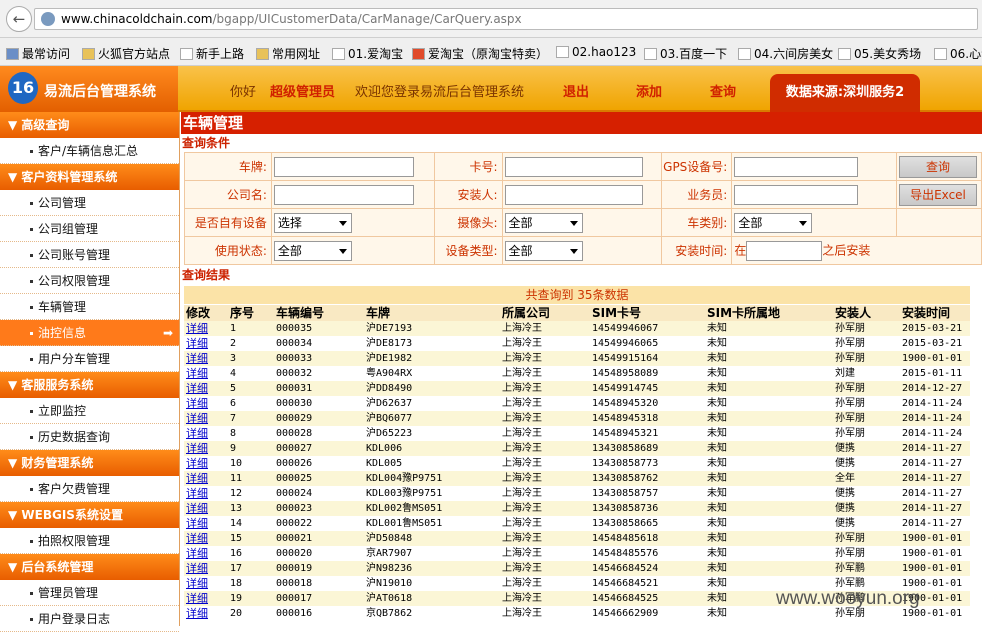 The image size is (982, 632). Describe the element at coordinates (319, 553) in the screenshot. I see `table-cell: 000020` at that location.